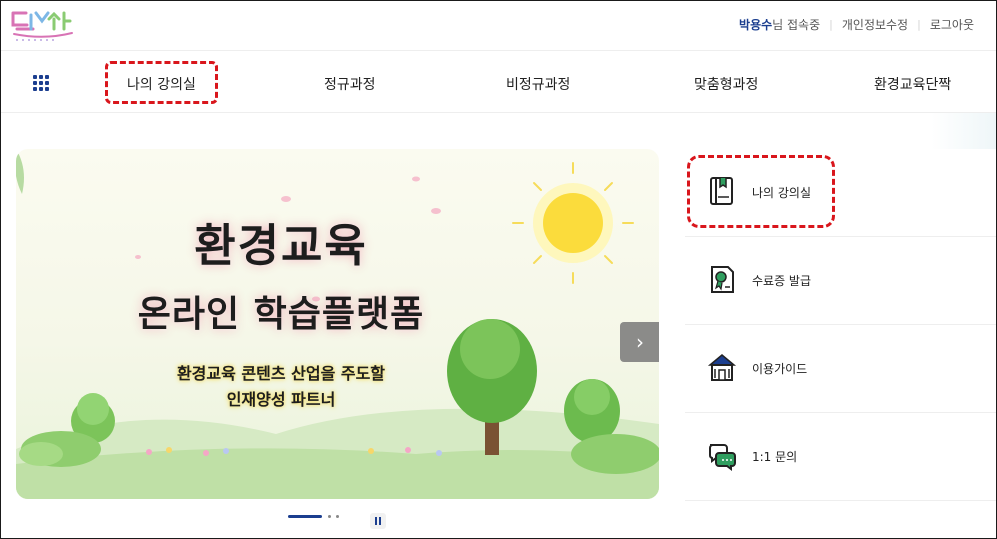 Image resolution: width=997 pixels, height=539 pixels. What do you see at coordinates (840, 281) in the screenshot?
I see `quick-menu-certificate: 수료증 발급` at bounding box center [840, 281].